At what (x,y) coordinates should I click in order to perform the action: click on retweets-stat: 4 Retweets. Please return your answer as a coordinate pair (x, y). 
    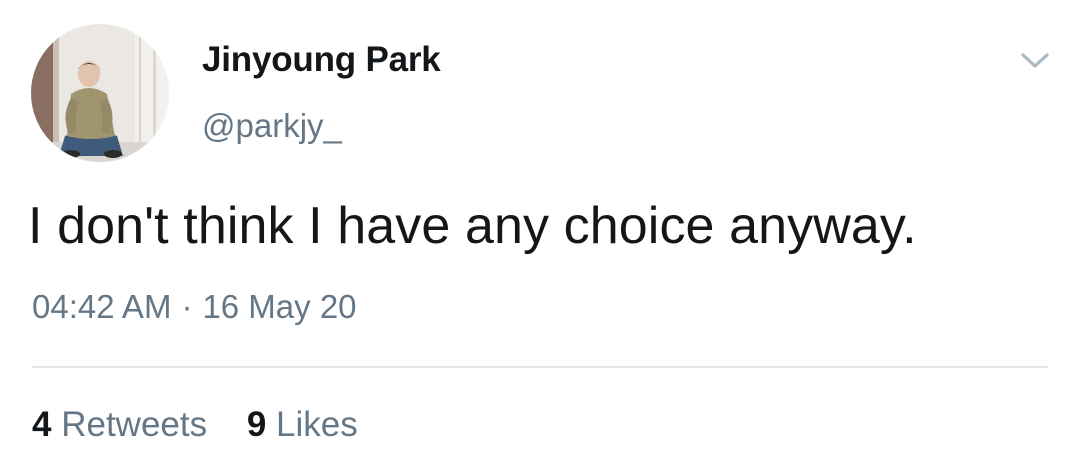
    Looking at the image, I should click on (119, 425).